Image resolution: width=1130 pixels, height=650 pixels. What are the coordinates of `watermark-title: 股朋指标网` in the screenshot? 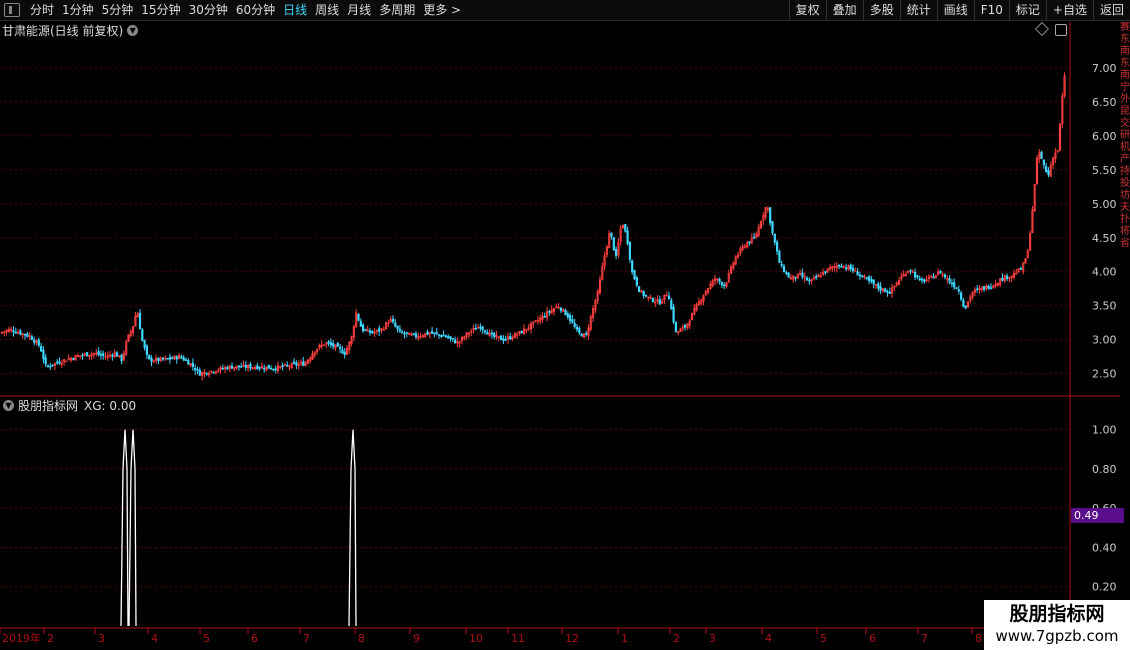 It's located at (1057, 614).